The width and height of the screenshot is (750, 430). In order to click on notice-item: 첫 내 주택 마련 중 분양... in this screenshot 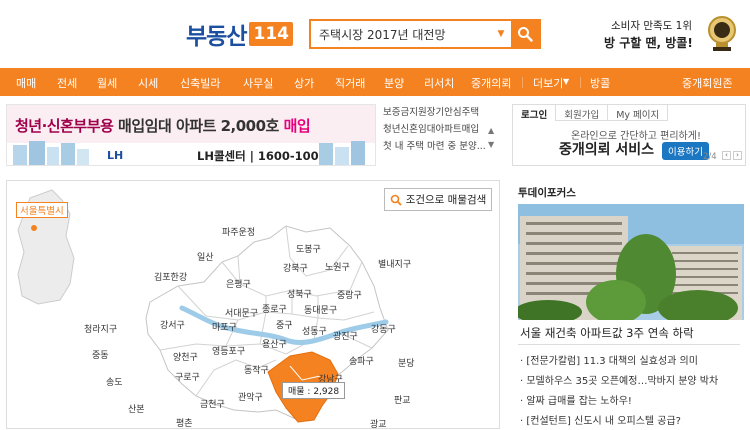, I will do `click(442, 146)`.